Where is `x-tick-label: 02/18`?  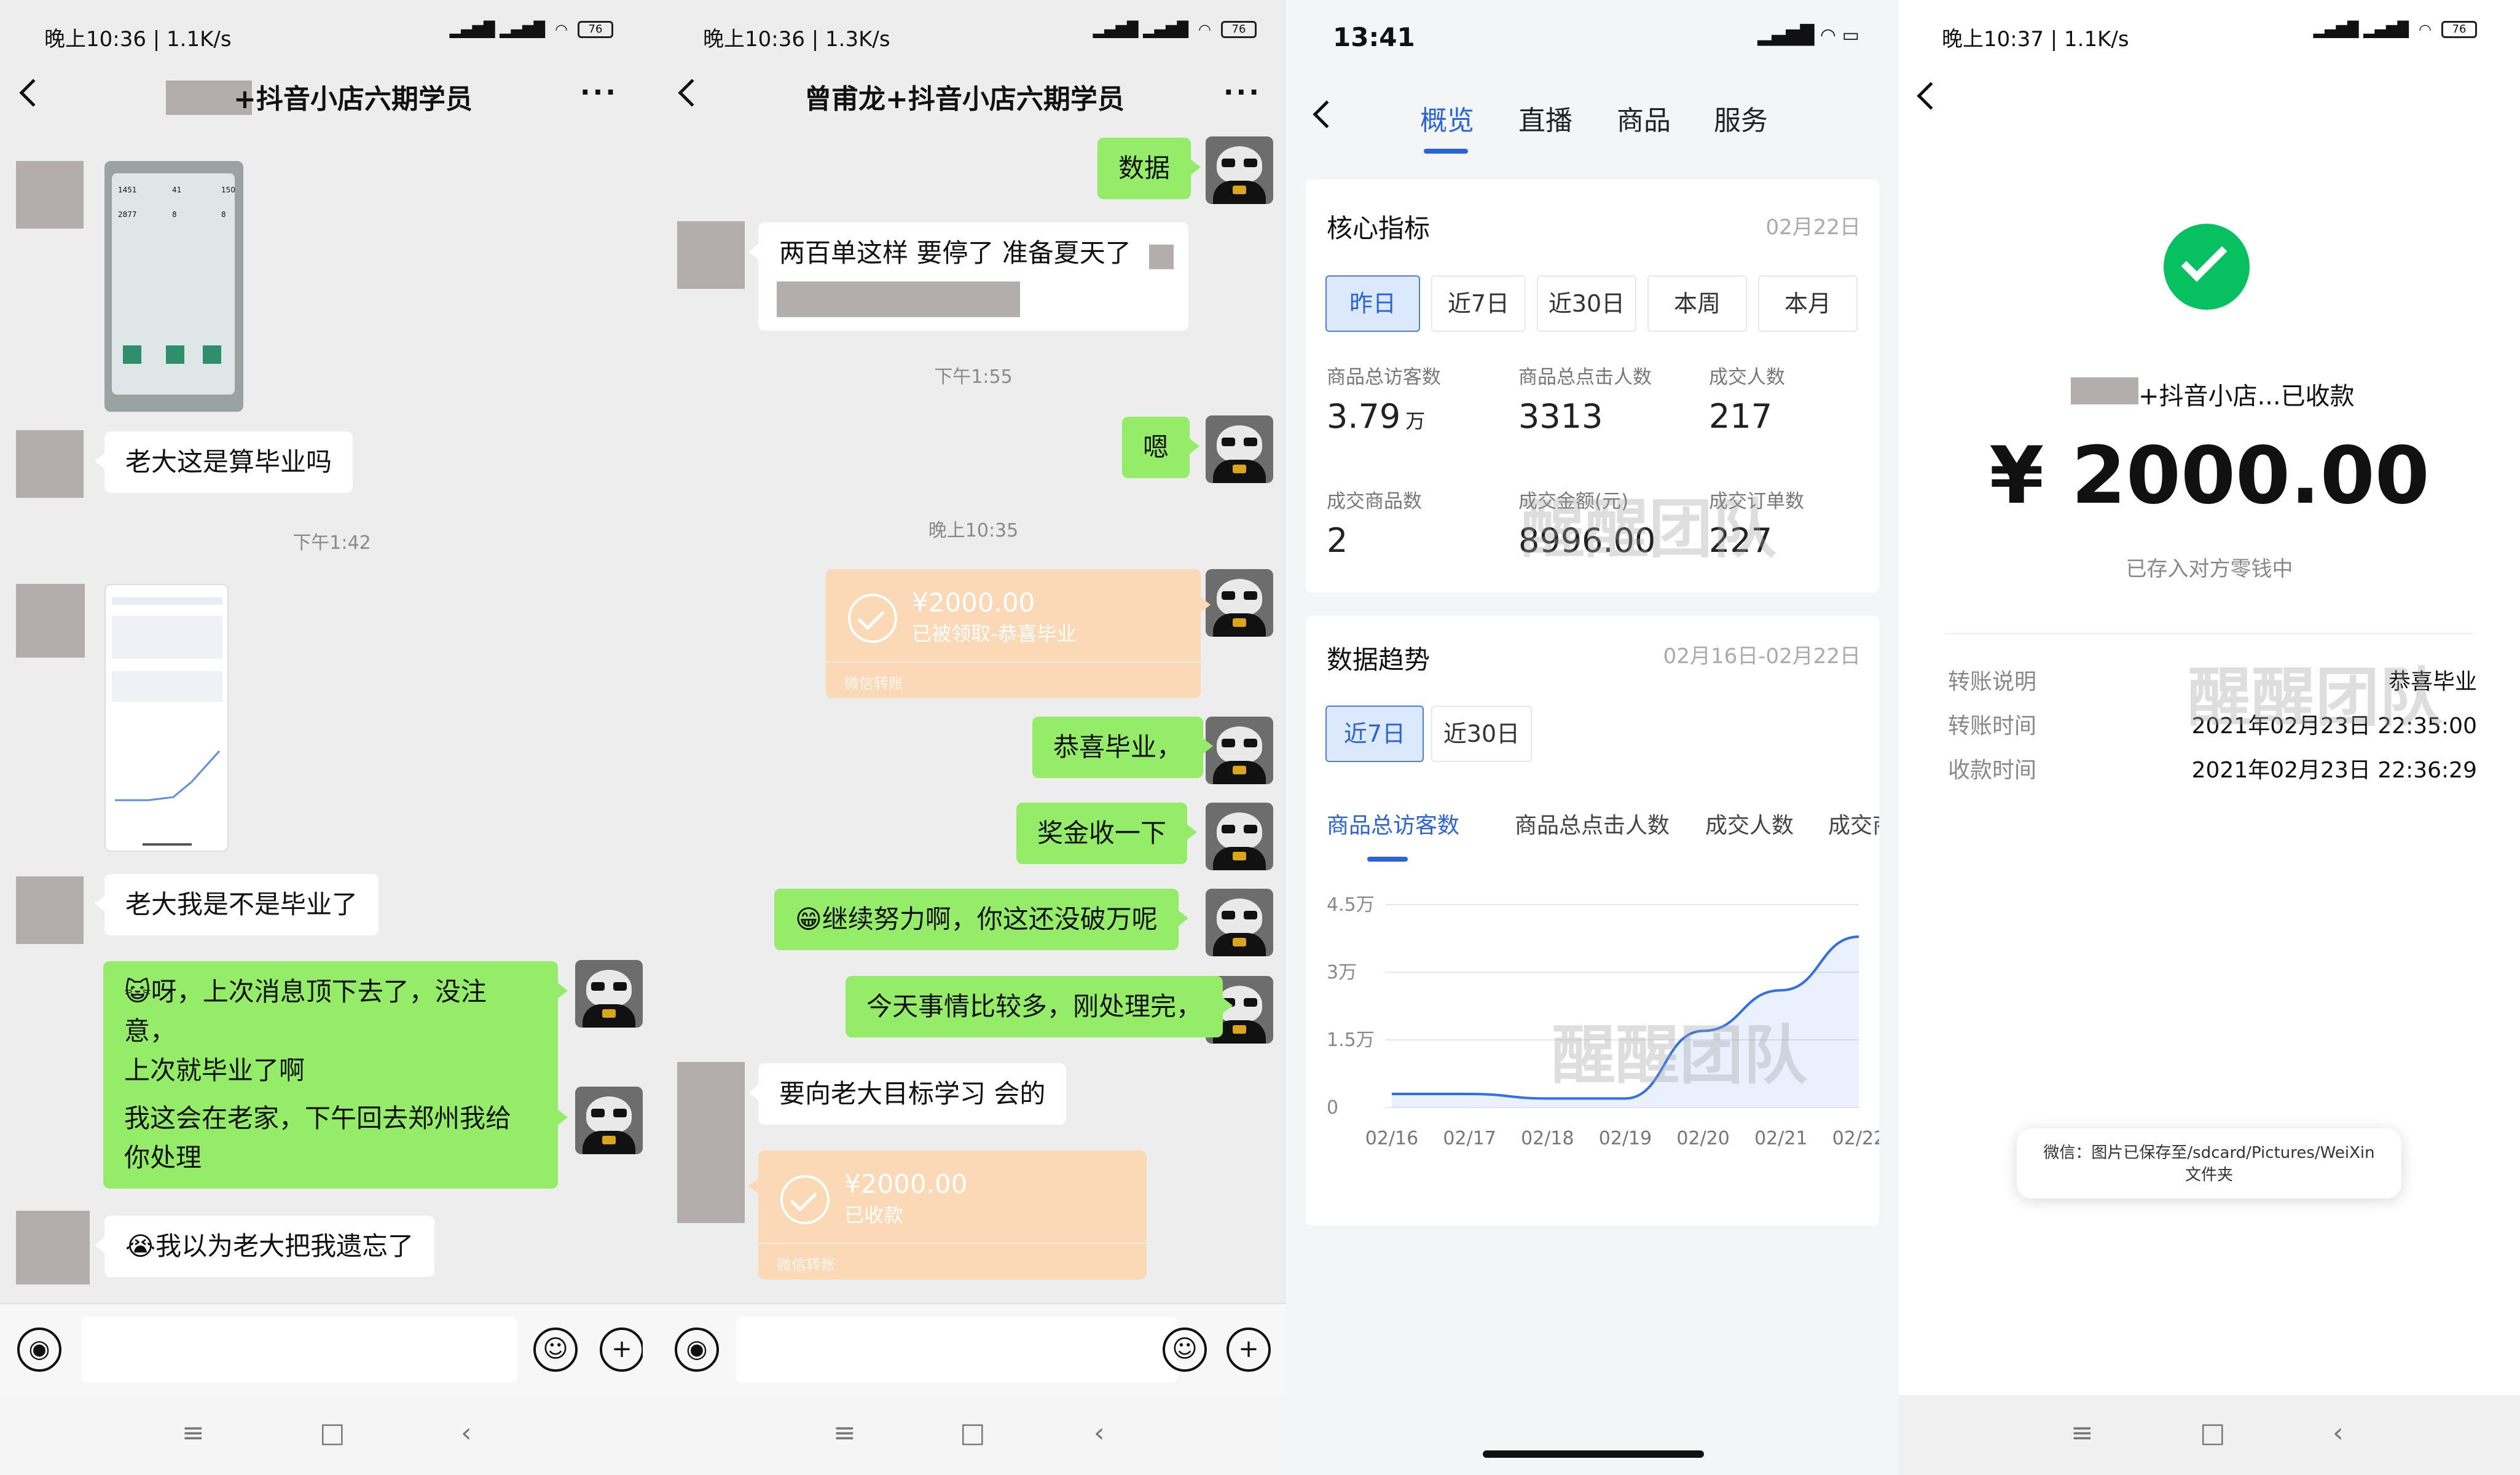 x-tick-label: 02/18 is located at coordinates (1548, 1139).